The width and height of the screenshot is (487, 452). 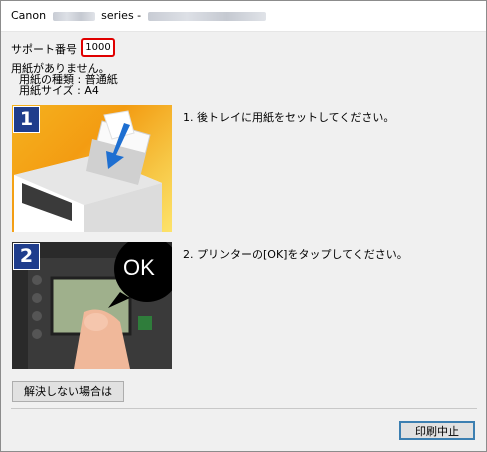 What do you see at coordinates (121, 15) in the screenshot?
I see `title-series: series -` at bounding box center [121, 15].